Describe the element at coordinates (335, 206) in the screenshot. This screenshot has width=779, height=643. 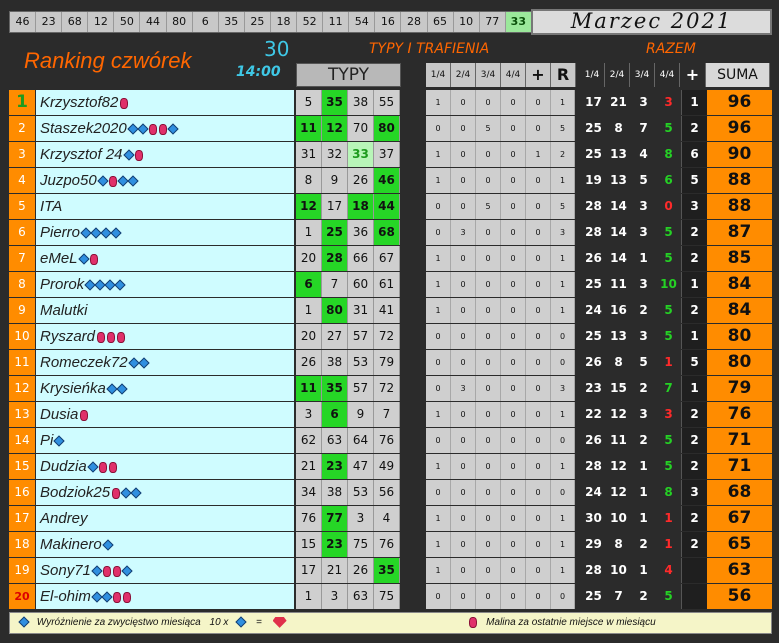
I see `pick-cell: 17` at that location.